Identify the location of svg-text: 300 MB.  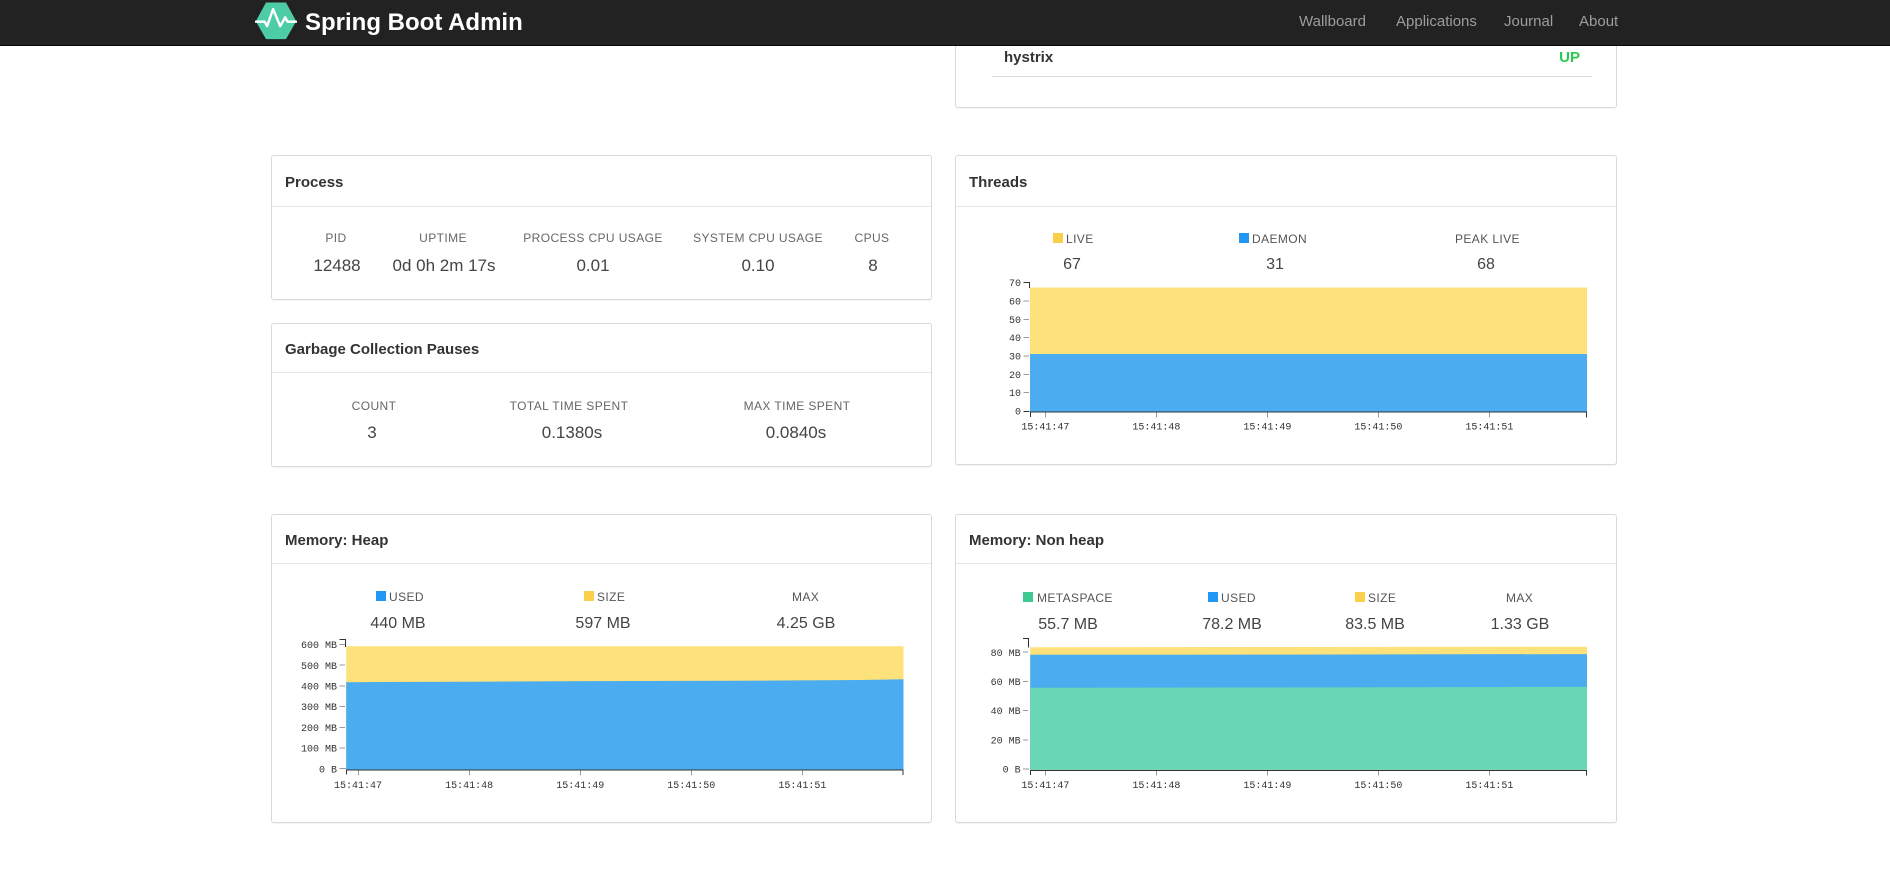
(319, 708).